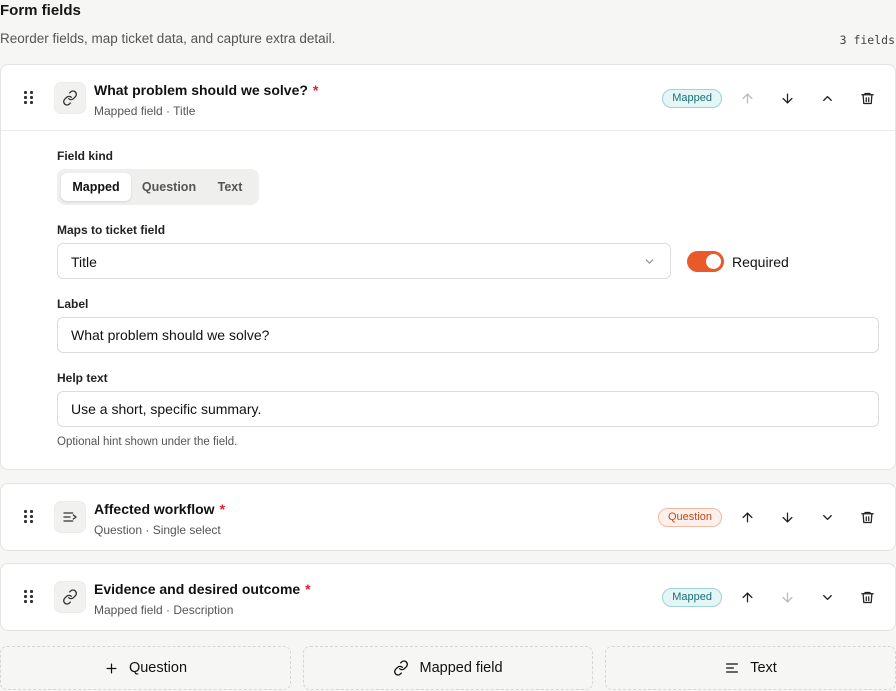 This screenshot has height=691, width=896. I want to click on required-toggle, so click(705, 261).